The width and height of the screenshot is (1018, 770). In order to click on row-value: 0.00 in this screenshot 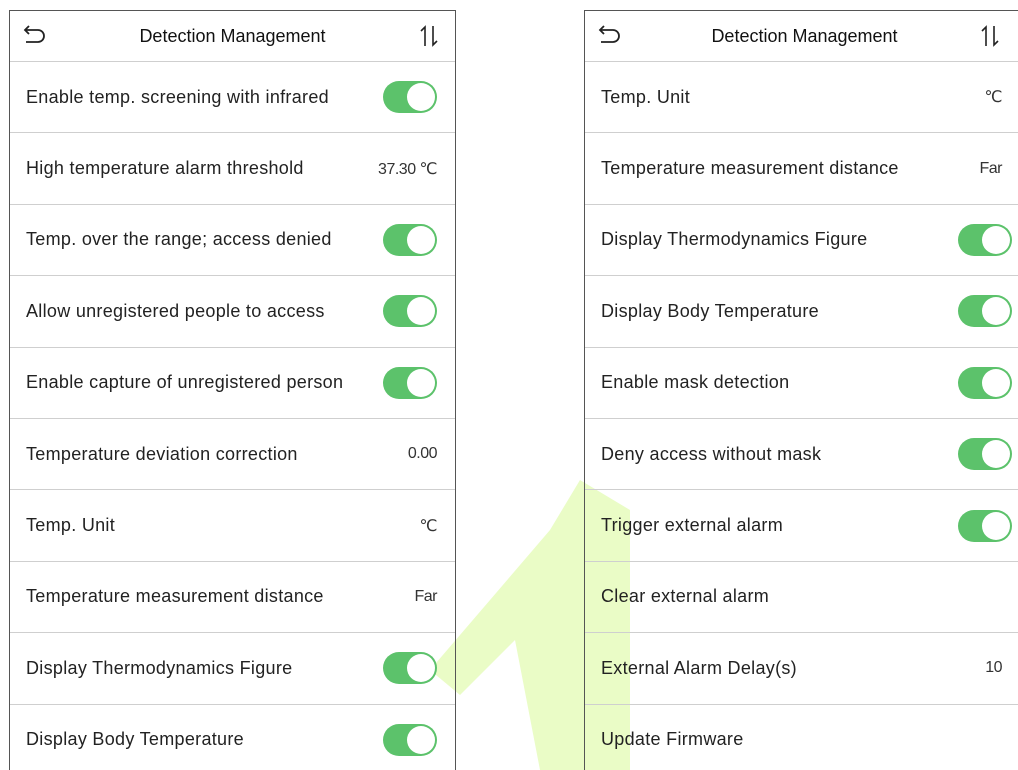, I will do `click(422, 454)`.